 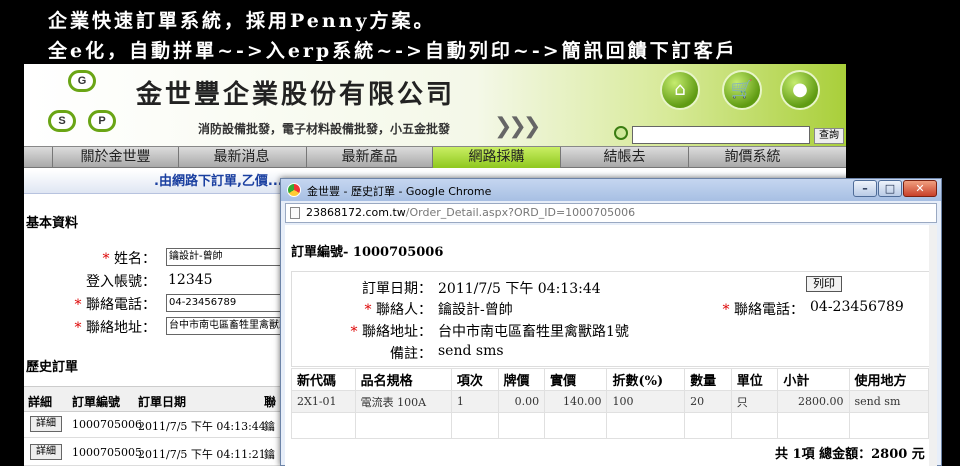 I want to click on cell-discount: 100, so click(x=646, y=401).